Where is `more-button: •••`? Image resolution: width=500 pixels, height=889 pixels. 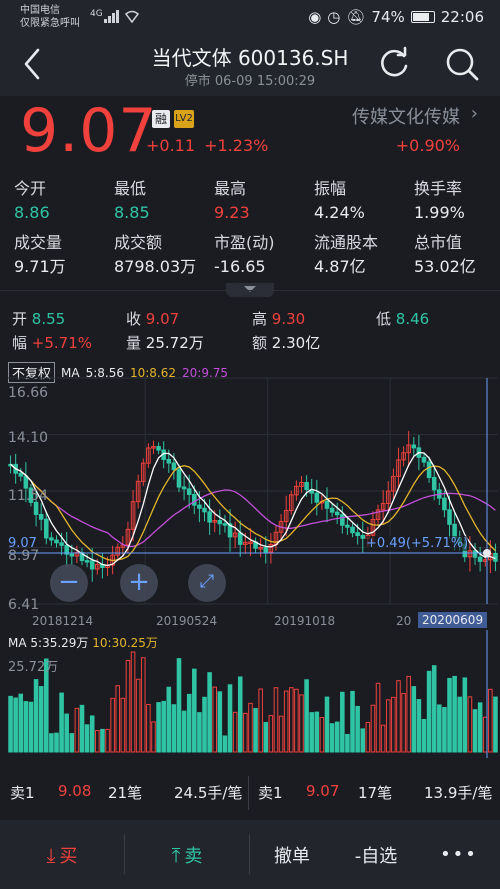 more-button: ••• is located at coordinates (459, 854).